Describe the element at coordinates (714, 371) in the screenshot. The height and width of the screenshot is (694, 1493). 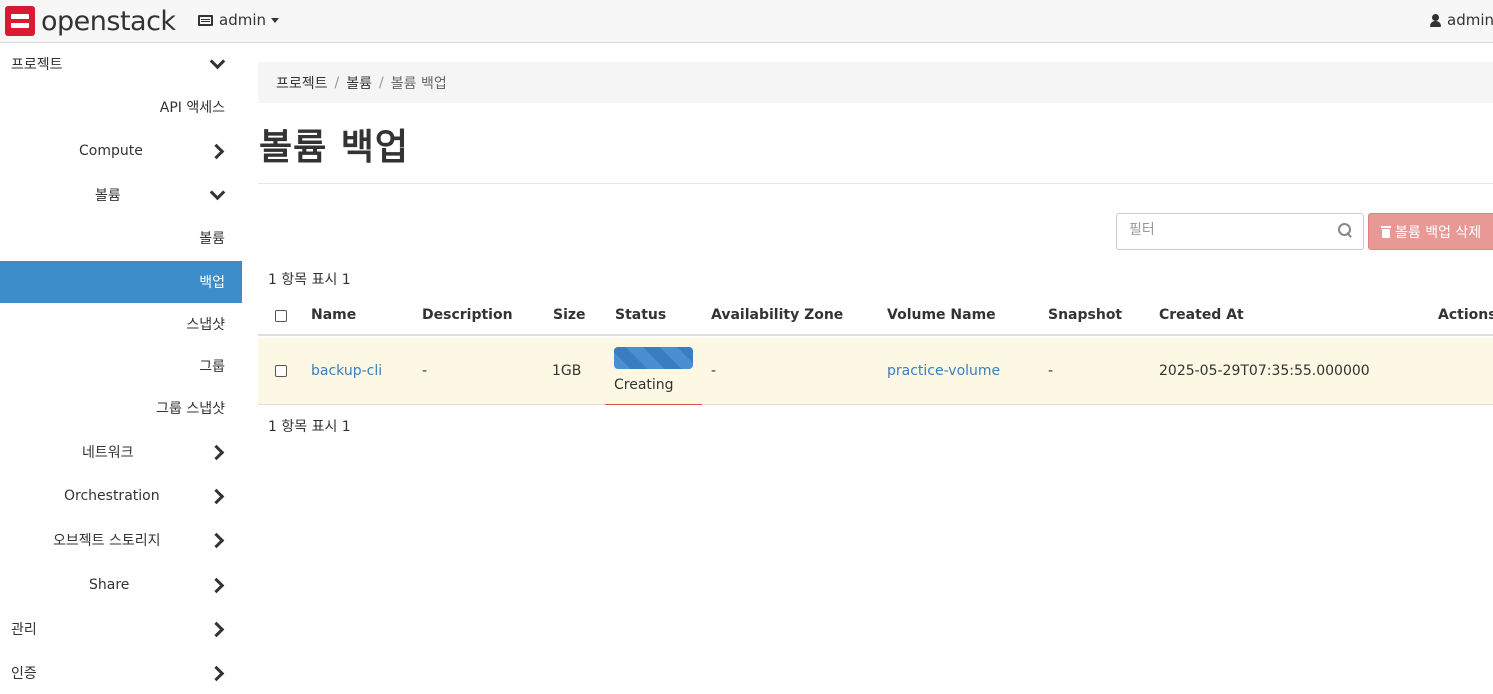
I see `backup-availability-zone: -` at that location.